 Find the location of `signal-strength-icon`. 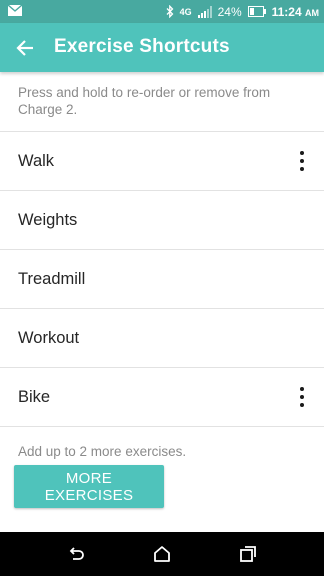

signal-strength-icon is located at coordinates (204, 11).